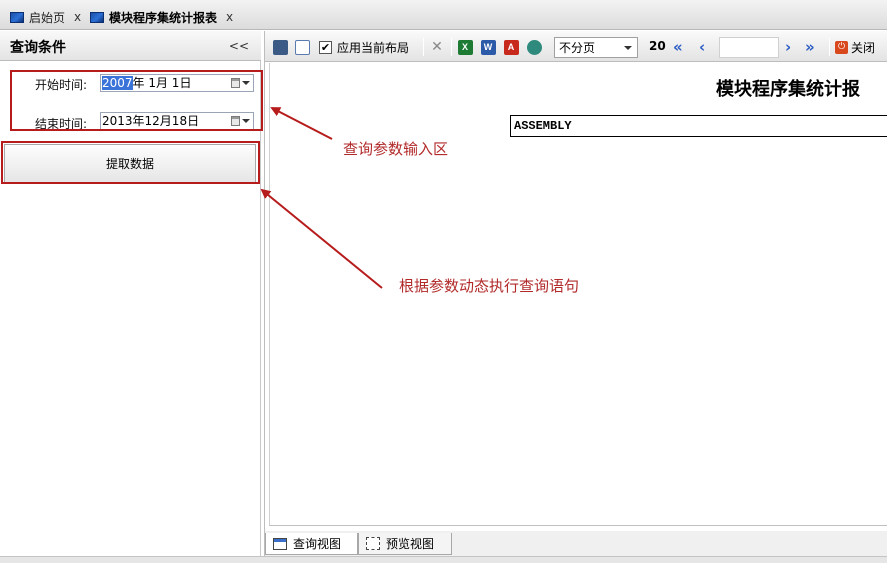 The width and height of the screenshot is (887, 563). I want to click on end-date-value: 2013年12月18日, so click(151, 121).